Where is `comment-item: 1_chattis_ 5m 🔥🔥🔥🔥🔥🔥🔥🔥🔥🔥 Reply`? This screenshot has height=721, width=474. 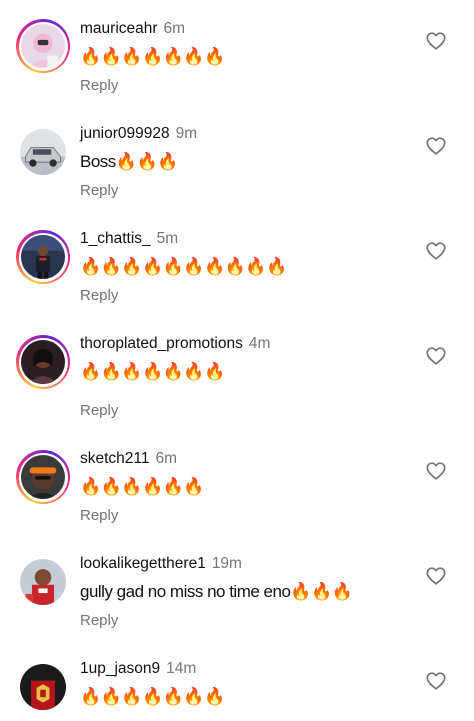 comment-item: 1_chattis_ 5m 🔥🔥🔥🔥🔥🔥🔥🔥🔥🔥 Reply is located at coordinates (237, 262).